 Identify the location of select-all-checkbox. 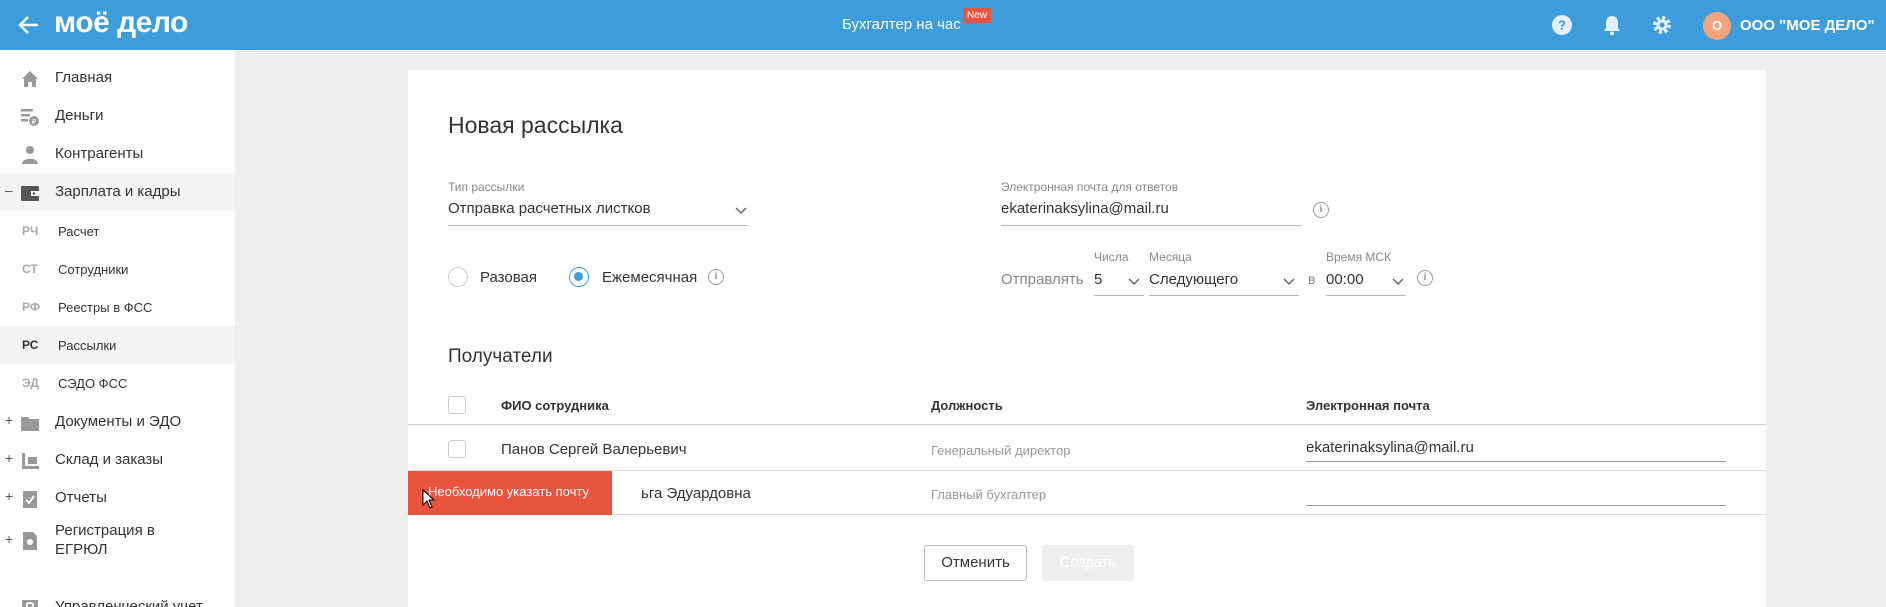
(457, 405).